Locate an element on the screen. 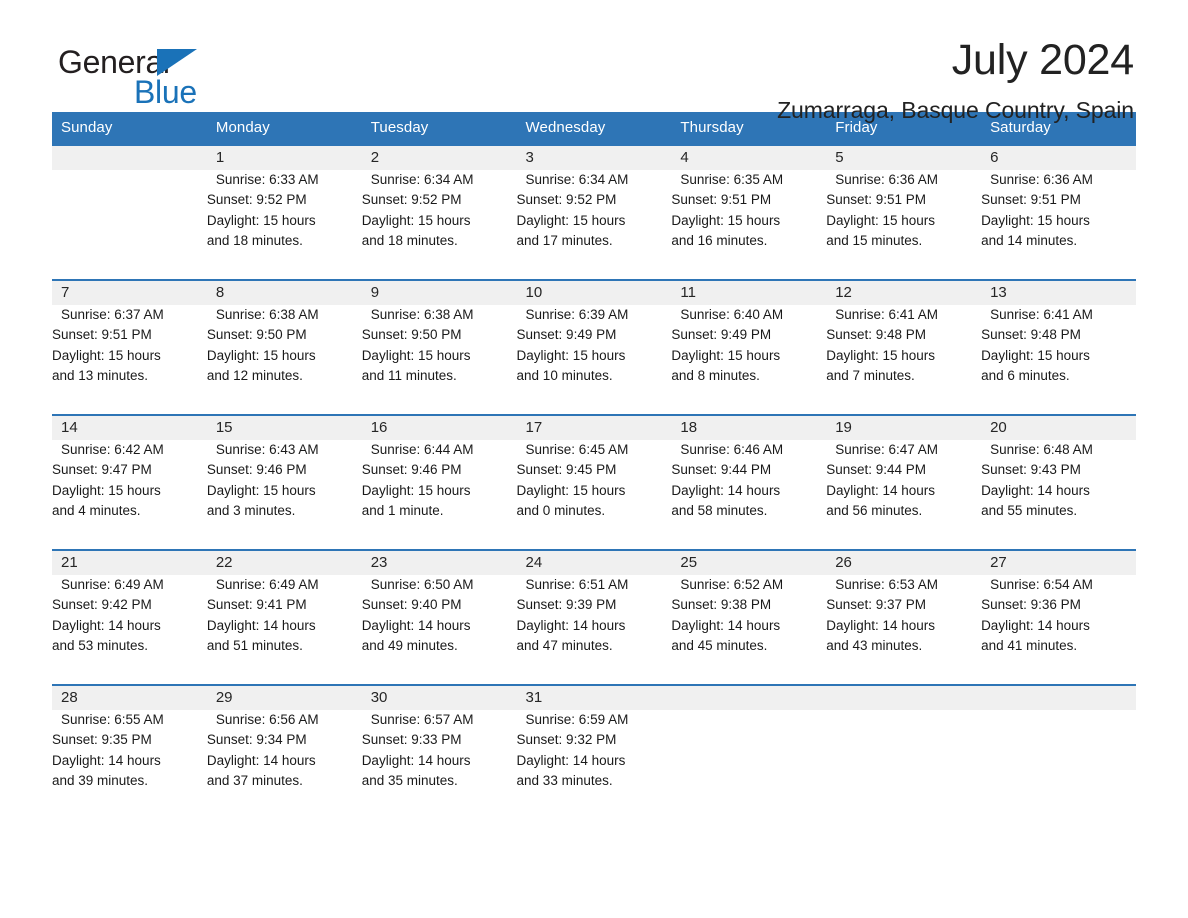 The height and width of the screenshot is (918, 1188). logo-text-blue: Blue is located at coordinates (165, 92).